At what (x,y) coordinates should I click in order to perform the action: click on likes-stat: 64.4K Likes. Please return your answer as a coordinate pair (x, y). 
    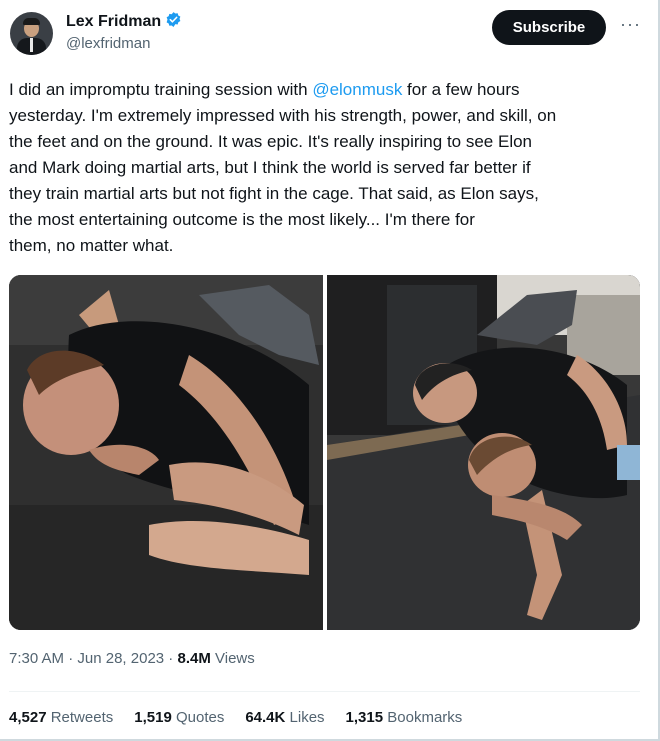
    Looking at the image, I should click on (284, 717).